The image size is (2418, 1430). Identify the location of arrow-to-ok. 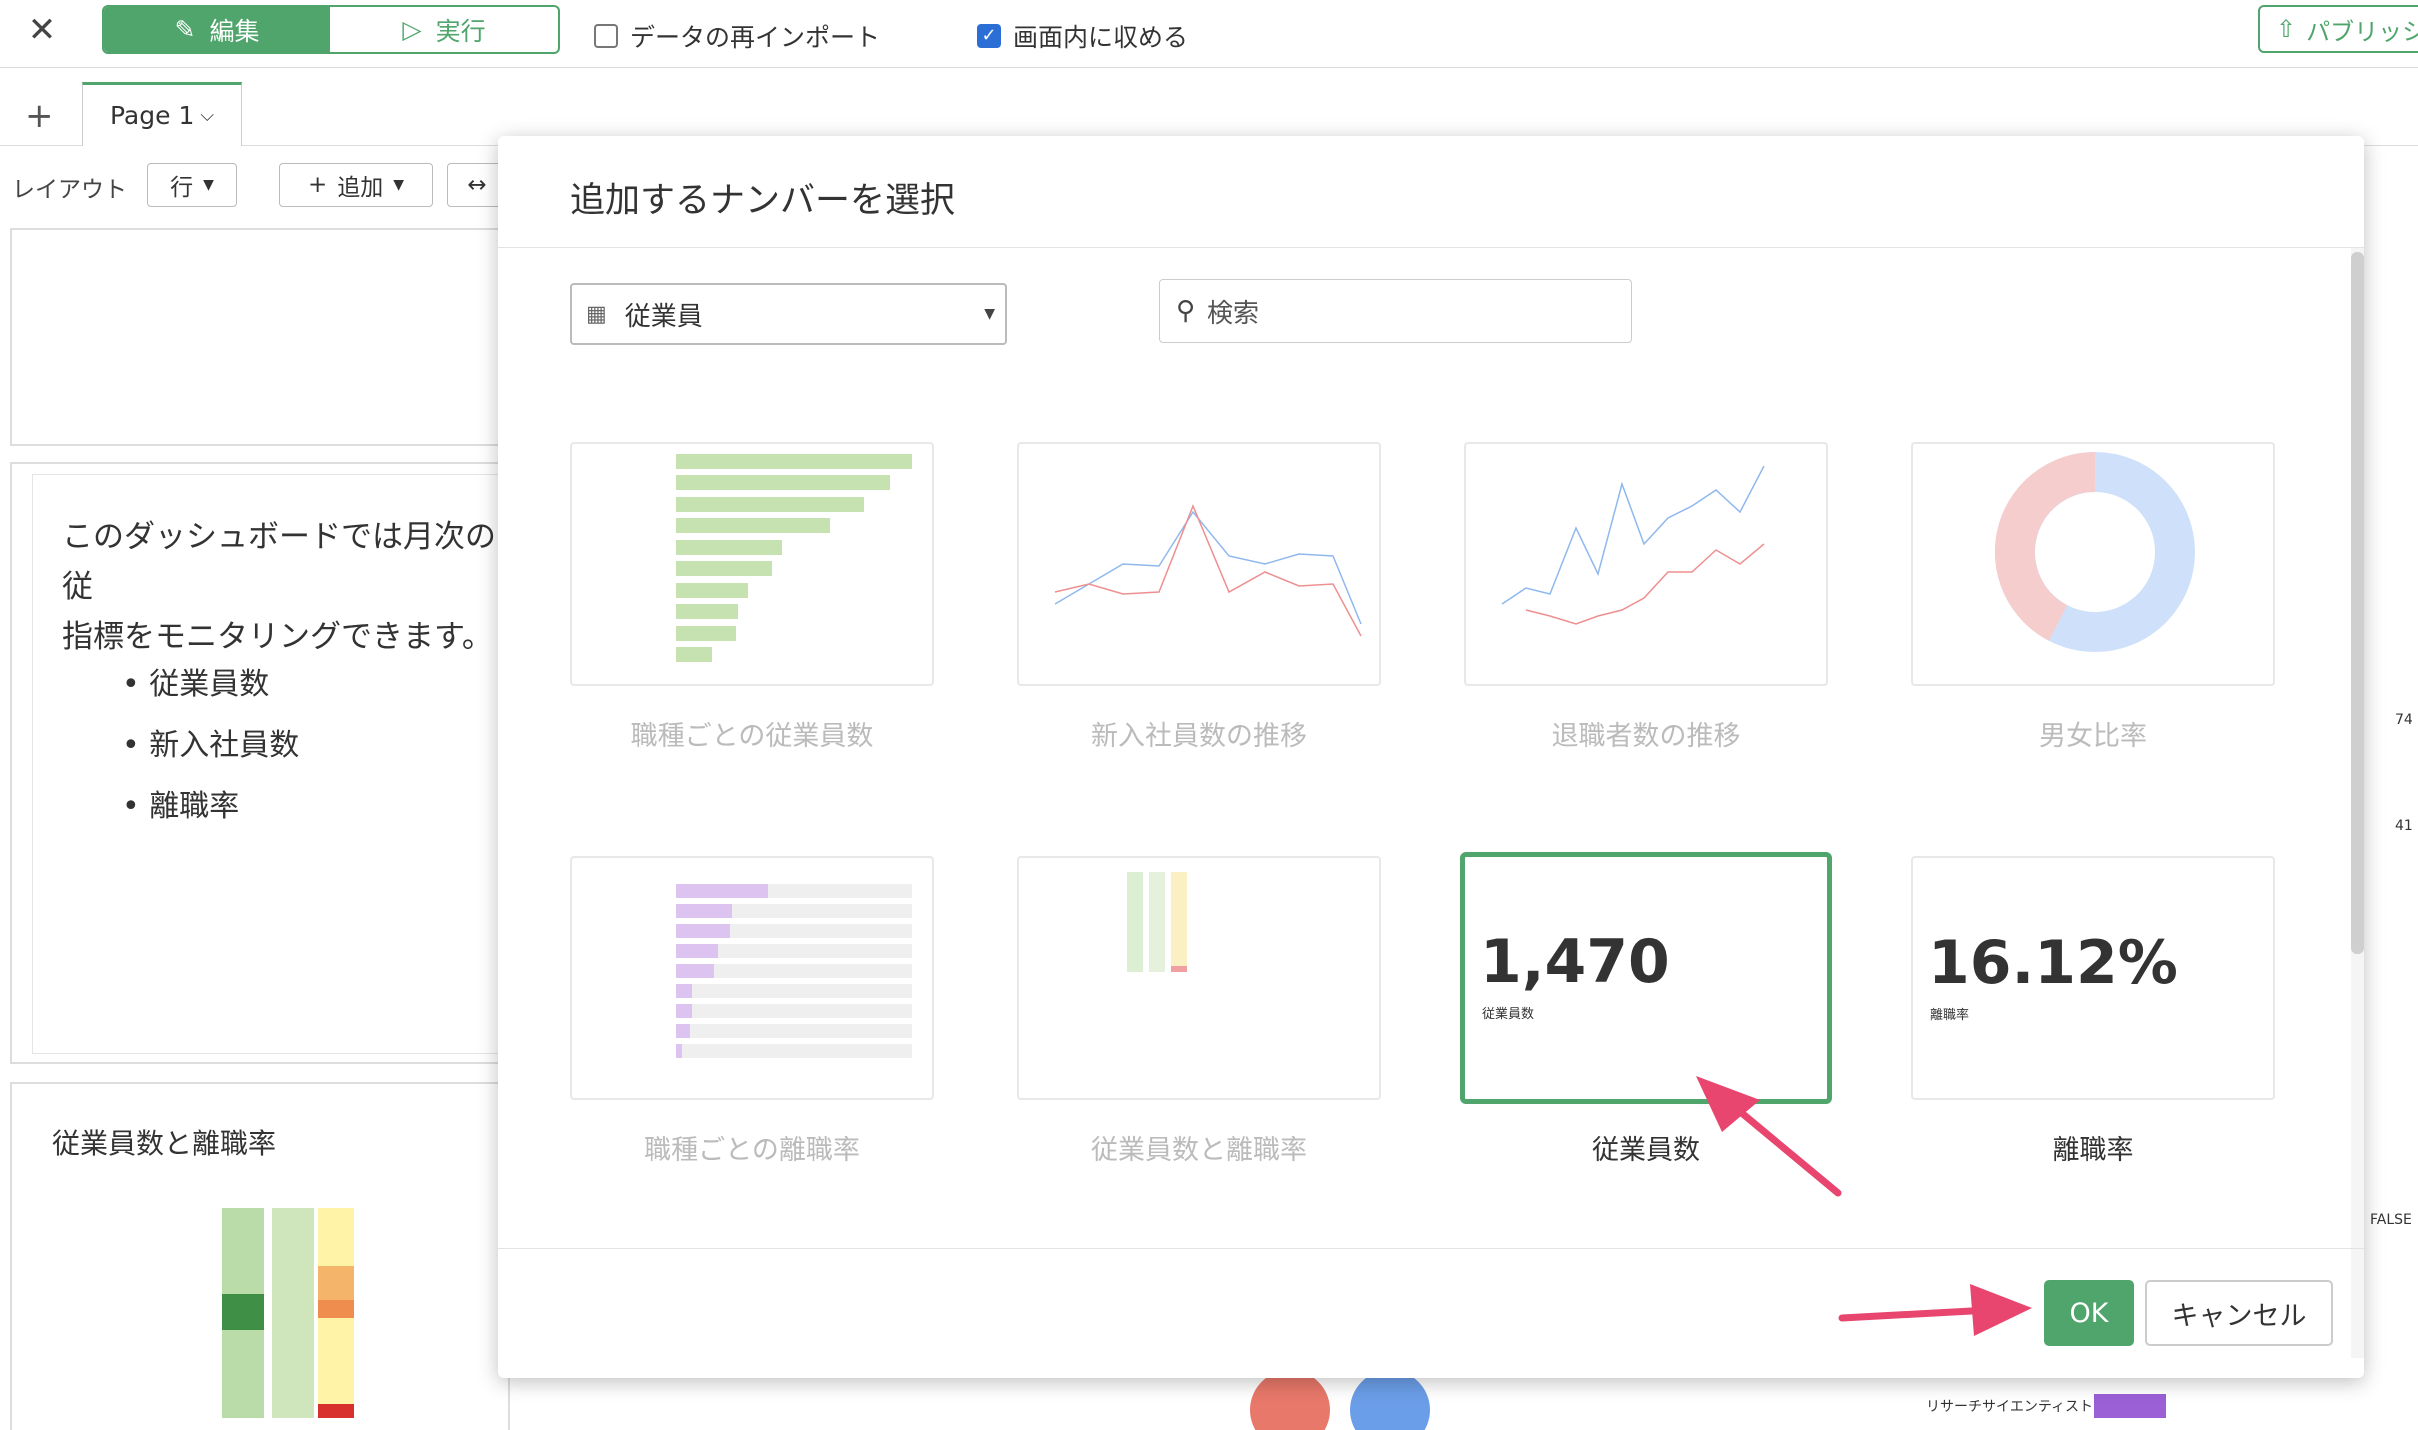
(1916, 1314).